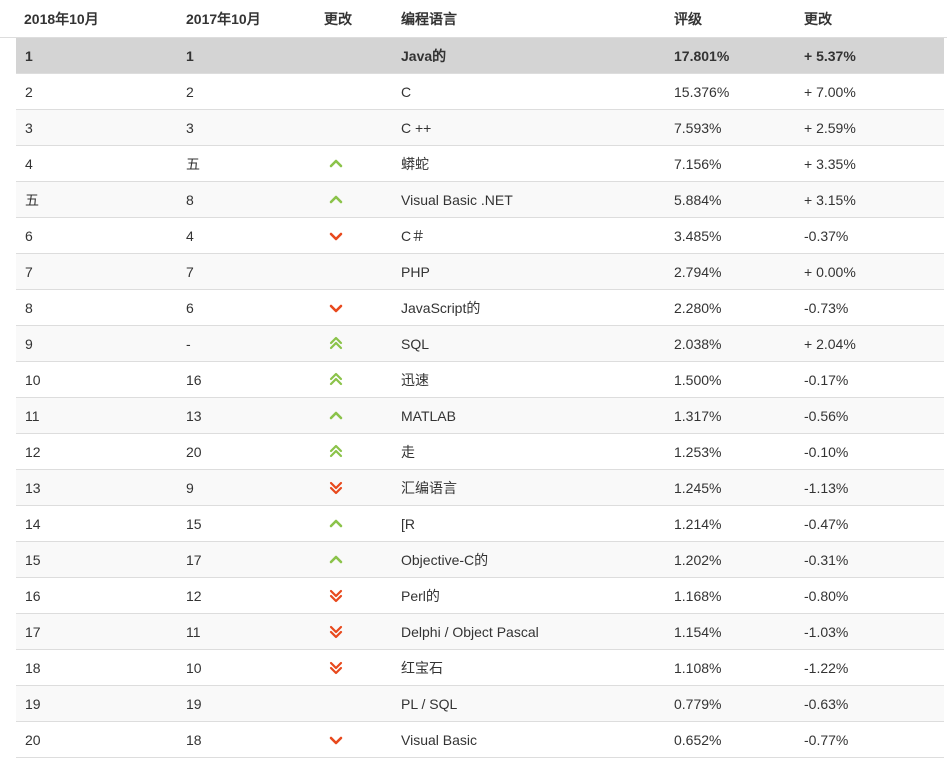 The image size is (947, 758). Describe the element at coordinates (698, 559) in the screenshot. I see `rating-value: 1.202%` at that location.